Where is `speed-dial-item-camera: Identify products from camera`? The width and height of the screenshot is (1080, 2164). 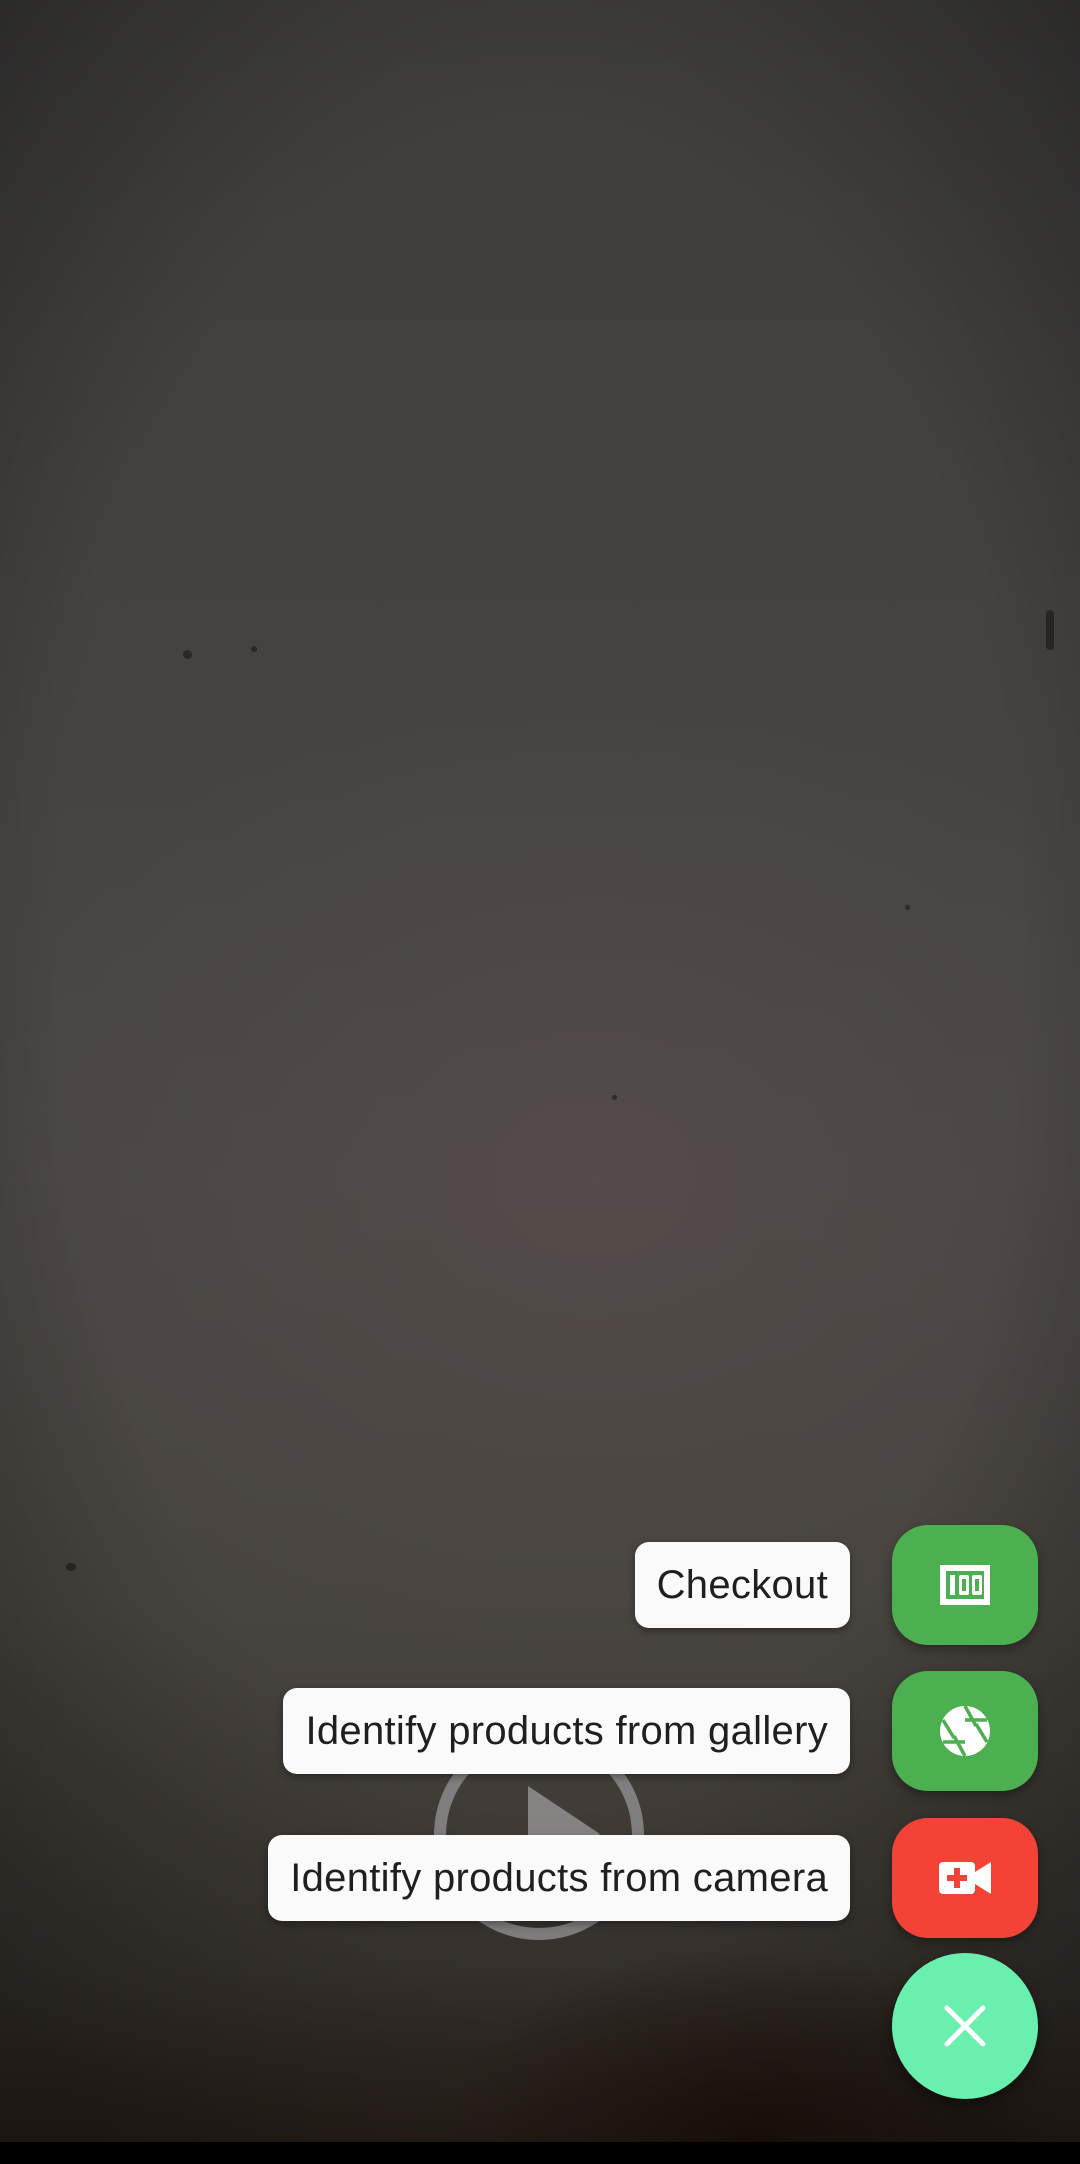 speed-dial-item-camera: Identify products from camera is located at coordinates (653, 1878).